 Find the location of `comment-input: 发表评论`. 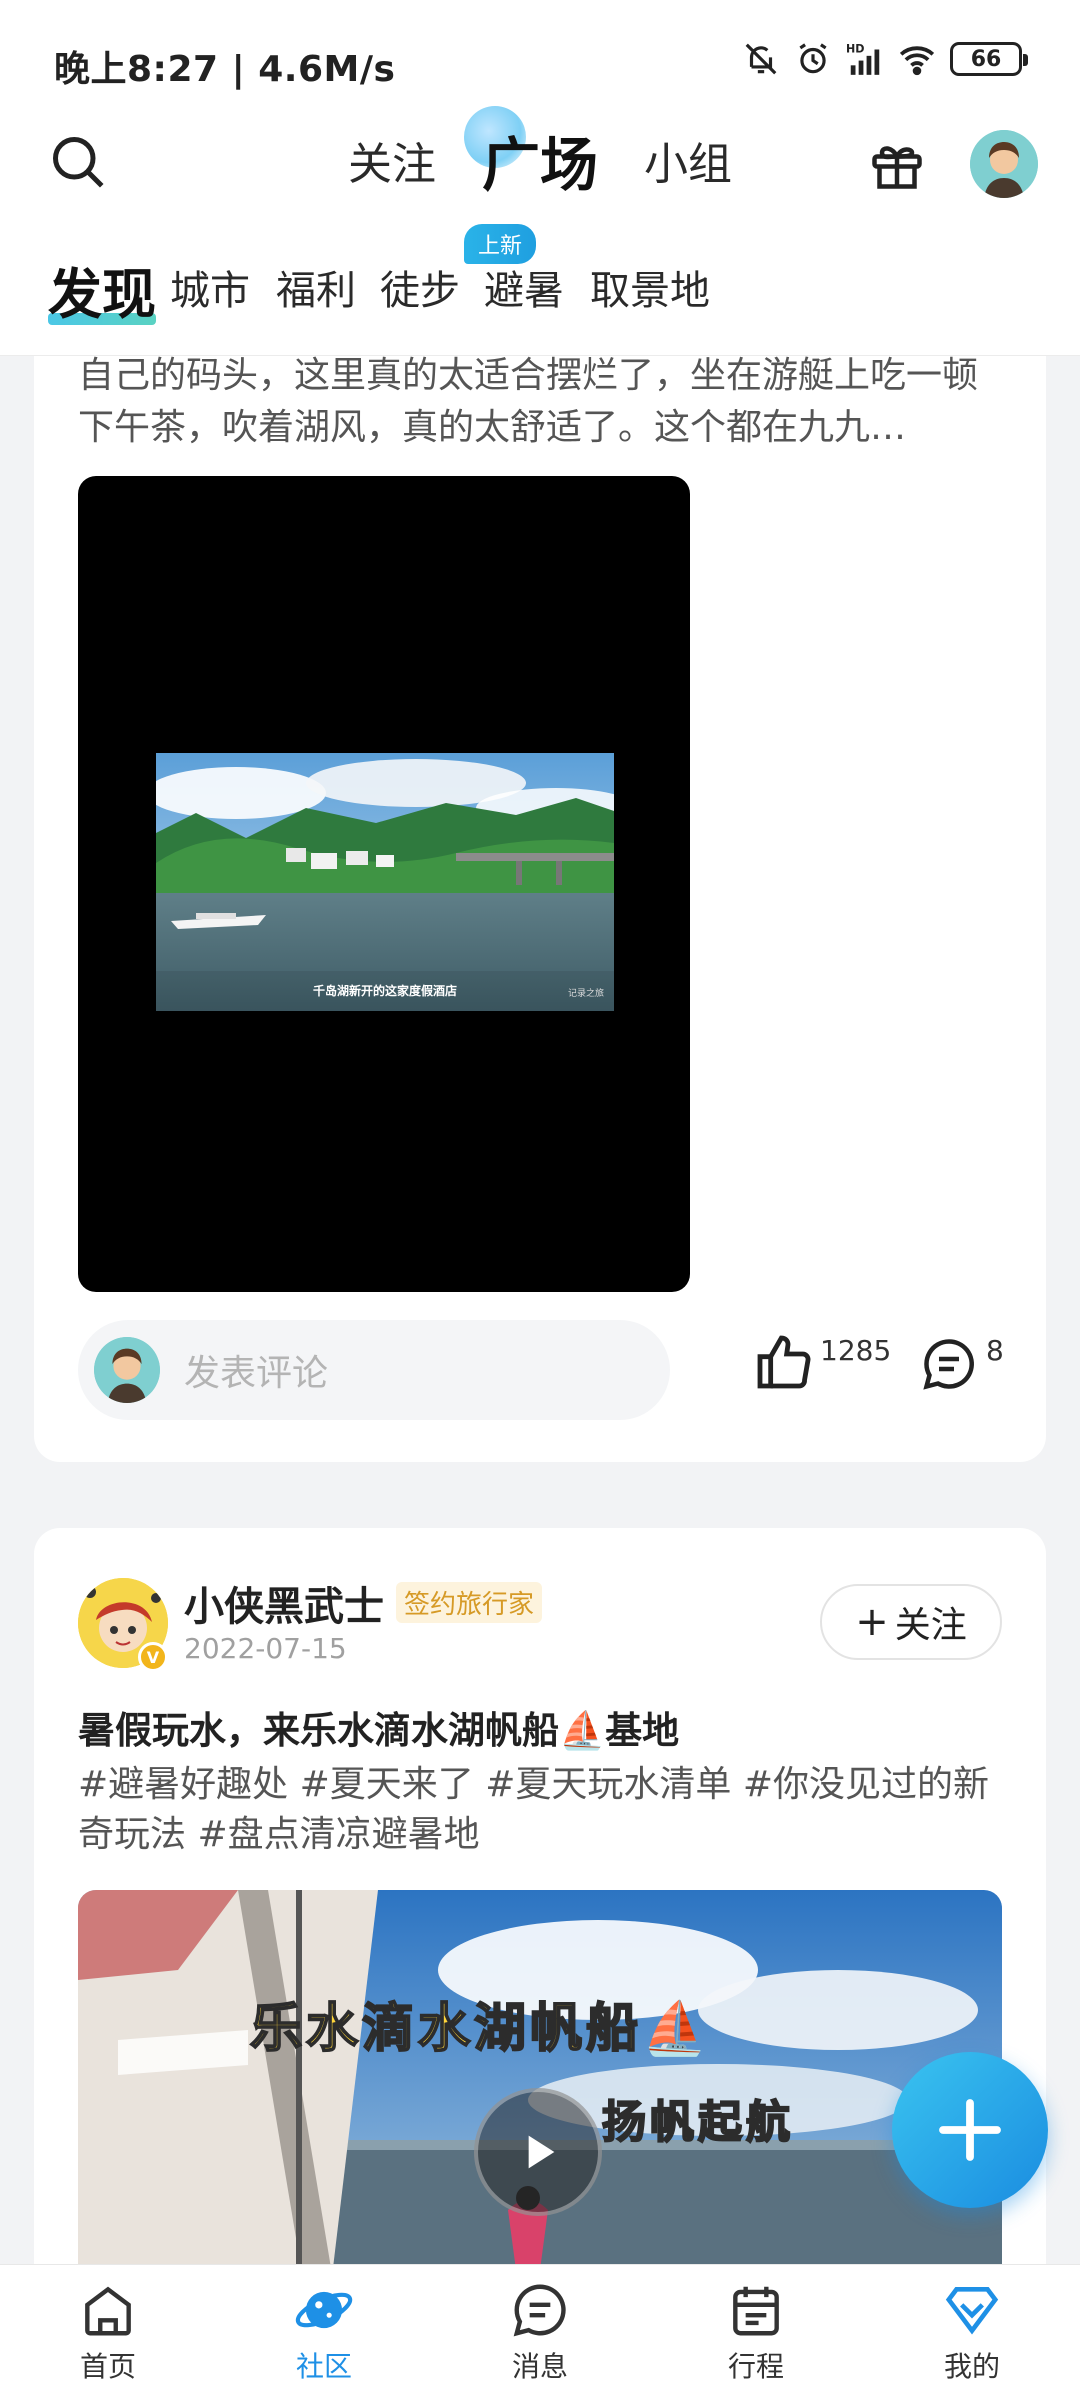

comment-input: 发表评论 is located at coordinates (374, 1370).